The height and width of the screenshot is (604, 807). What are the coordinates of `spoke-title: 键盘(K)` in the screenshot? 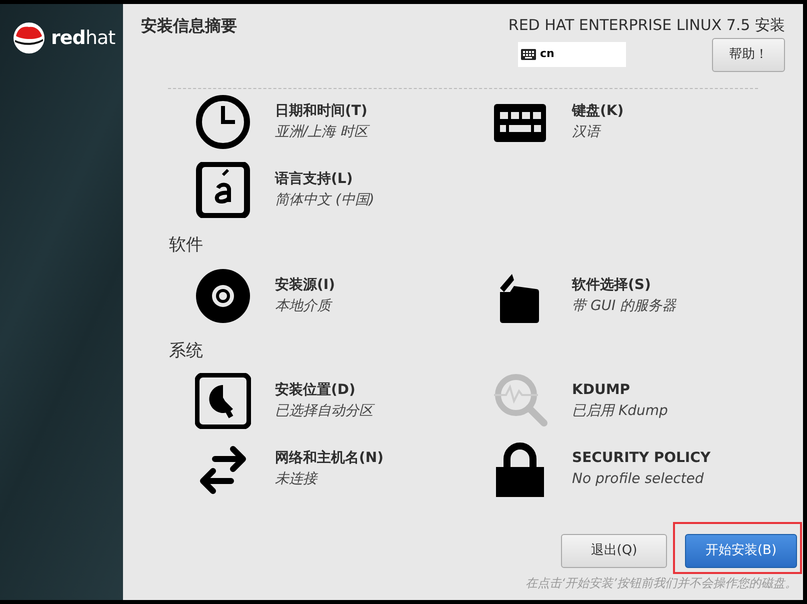 It's located at (598, 111).